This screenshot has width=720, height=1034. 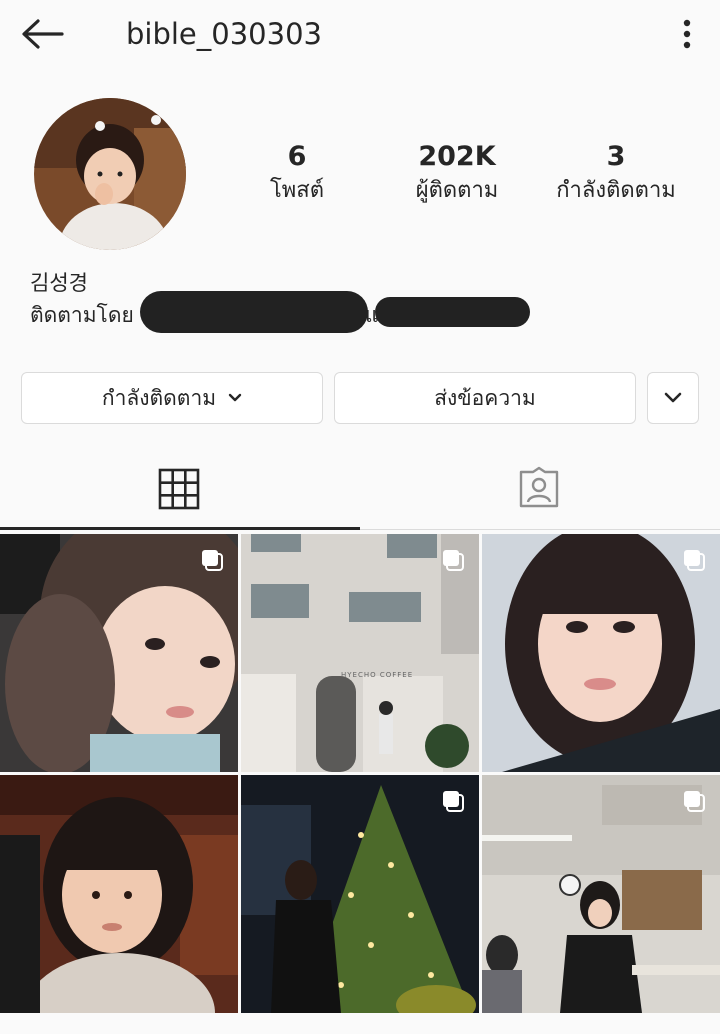 What do you see at coordinates (119, 653) in the screenshot?
I see `post-tile-selfie` at bounding box center [119, 653].